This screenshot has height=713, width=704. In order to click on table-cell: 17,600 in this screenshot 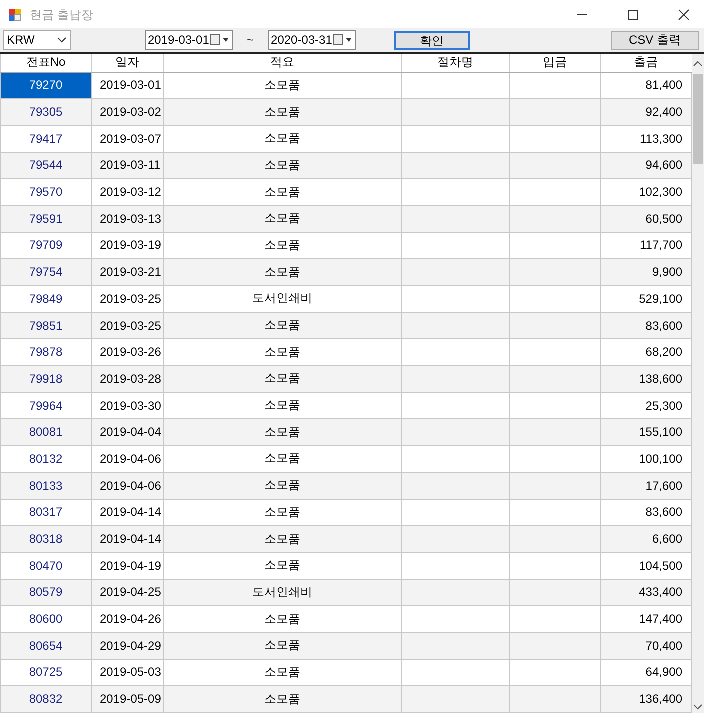, I will do `click(664, 485)`.